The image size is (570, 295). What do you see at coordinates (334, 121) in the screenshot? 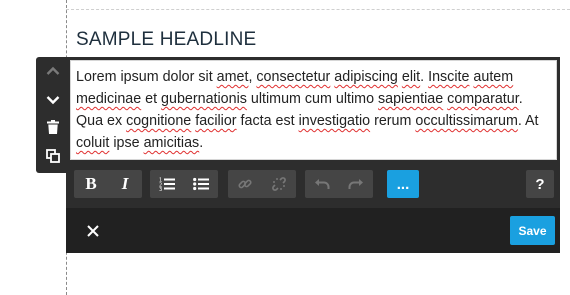
I see `misspelled-word: investigatio` at bounding box center [334, 121].